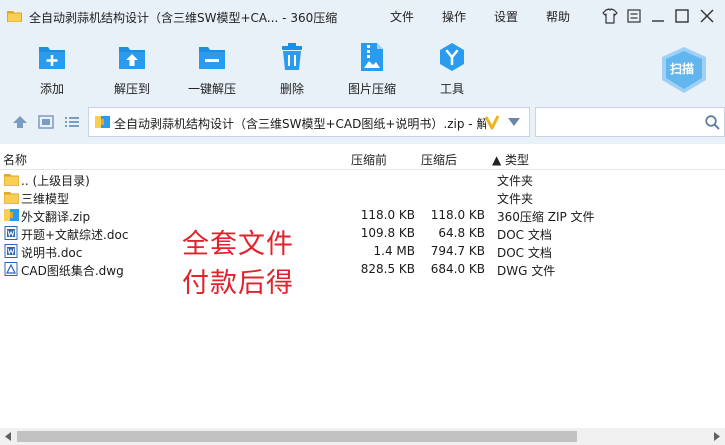  I want to click on one-click-extract-button: 一键解压, so click(212, 66).